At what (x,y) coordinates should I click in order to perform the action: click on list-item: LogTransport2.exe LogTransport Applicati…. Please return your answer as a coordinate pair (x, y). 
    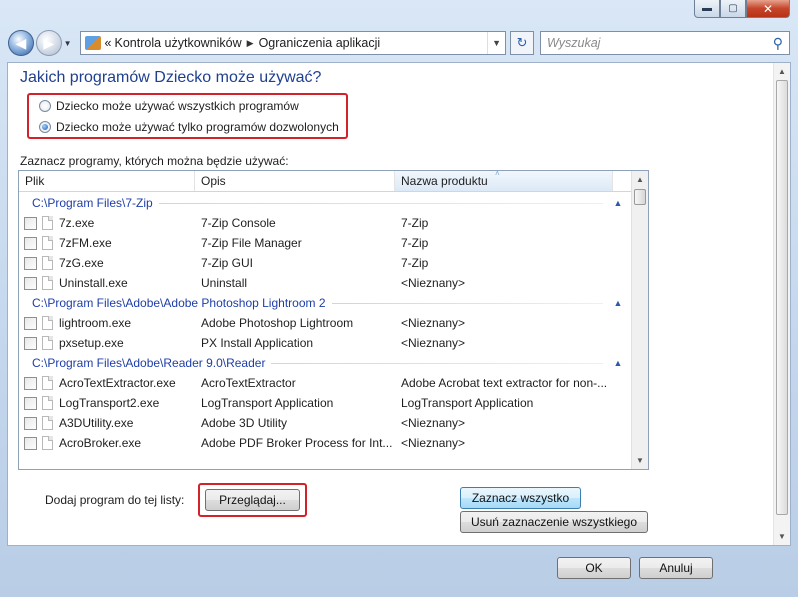
    Looking at the image, I should click on (325, 403).